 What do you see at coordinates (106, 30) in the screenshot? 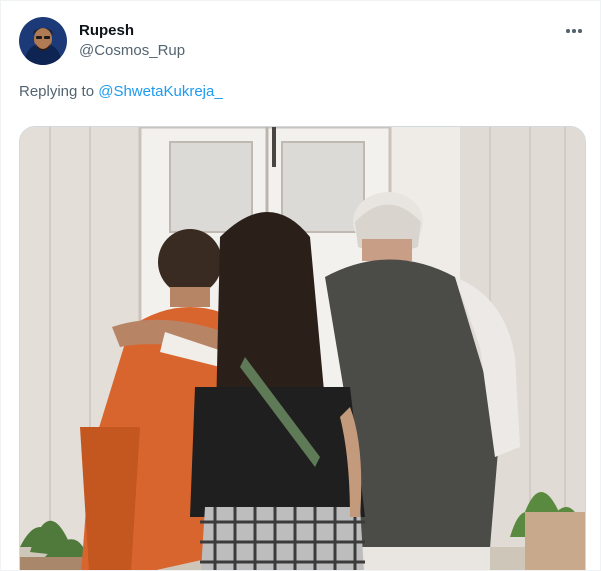
I see `author-name: Rupesh` at bounding box center [106, 30].